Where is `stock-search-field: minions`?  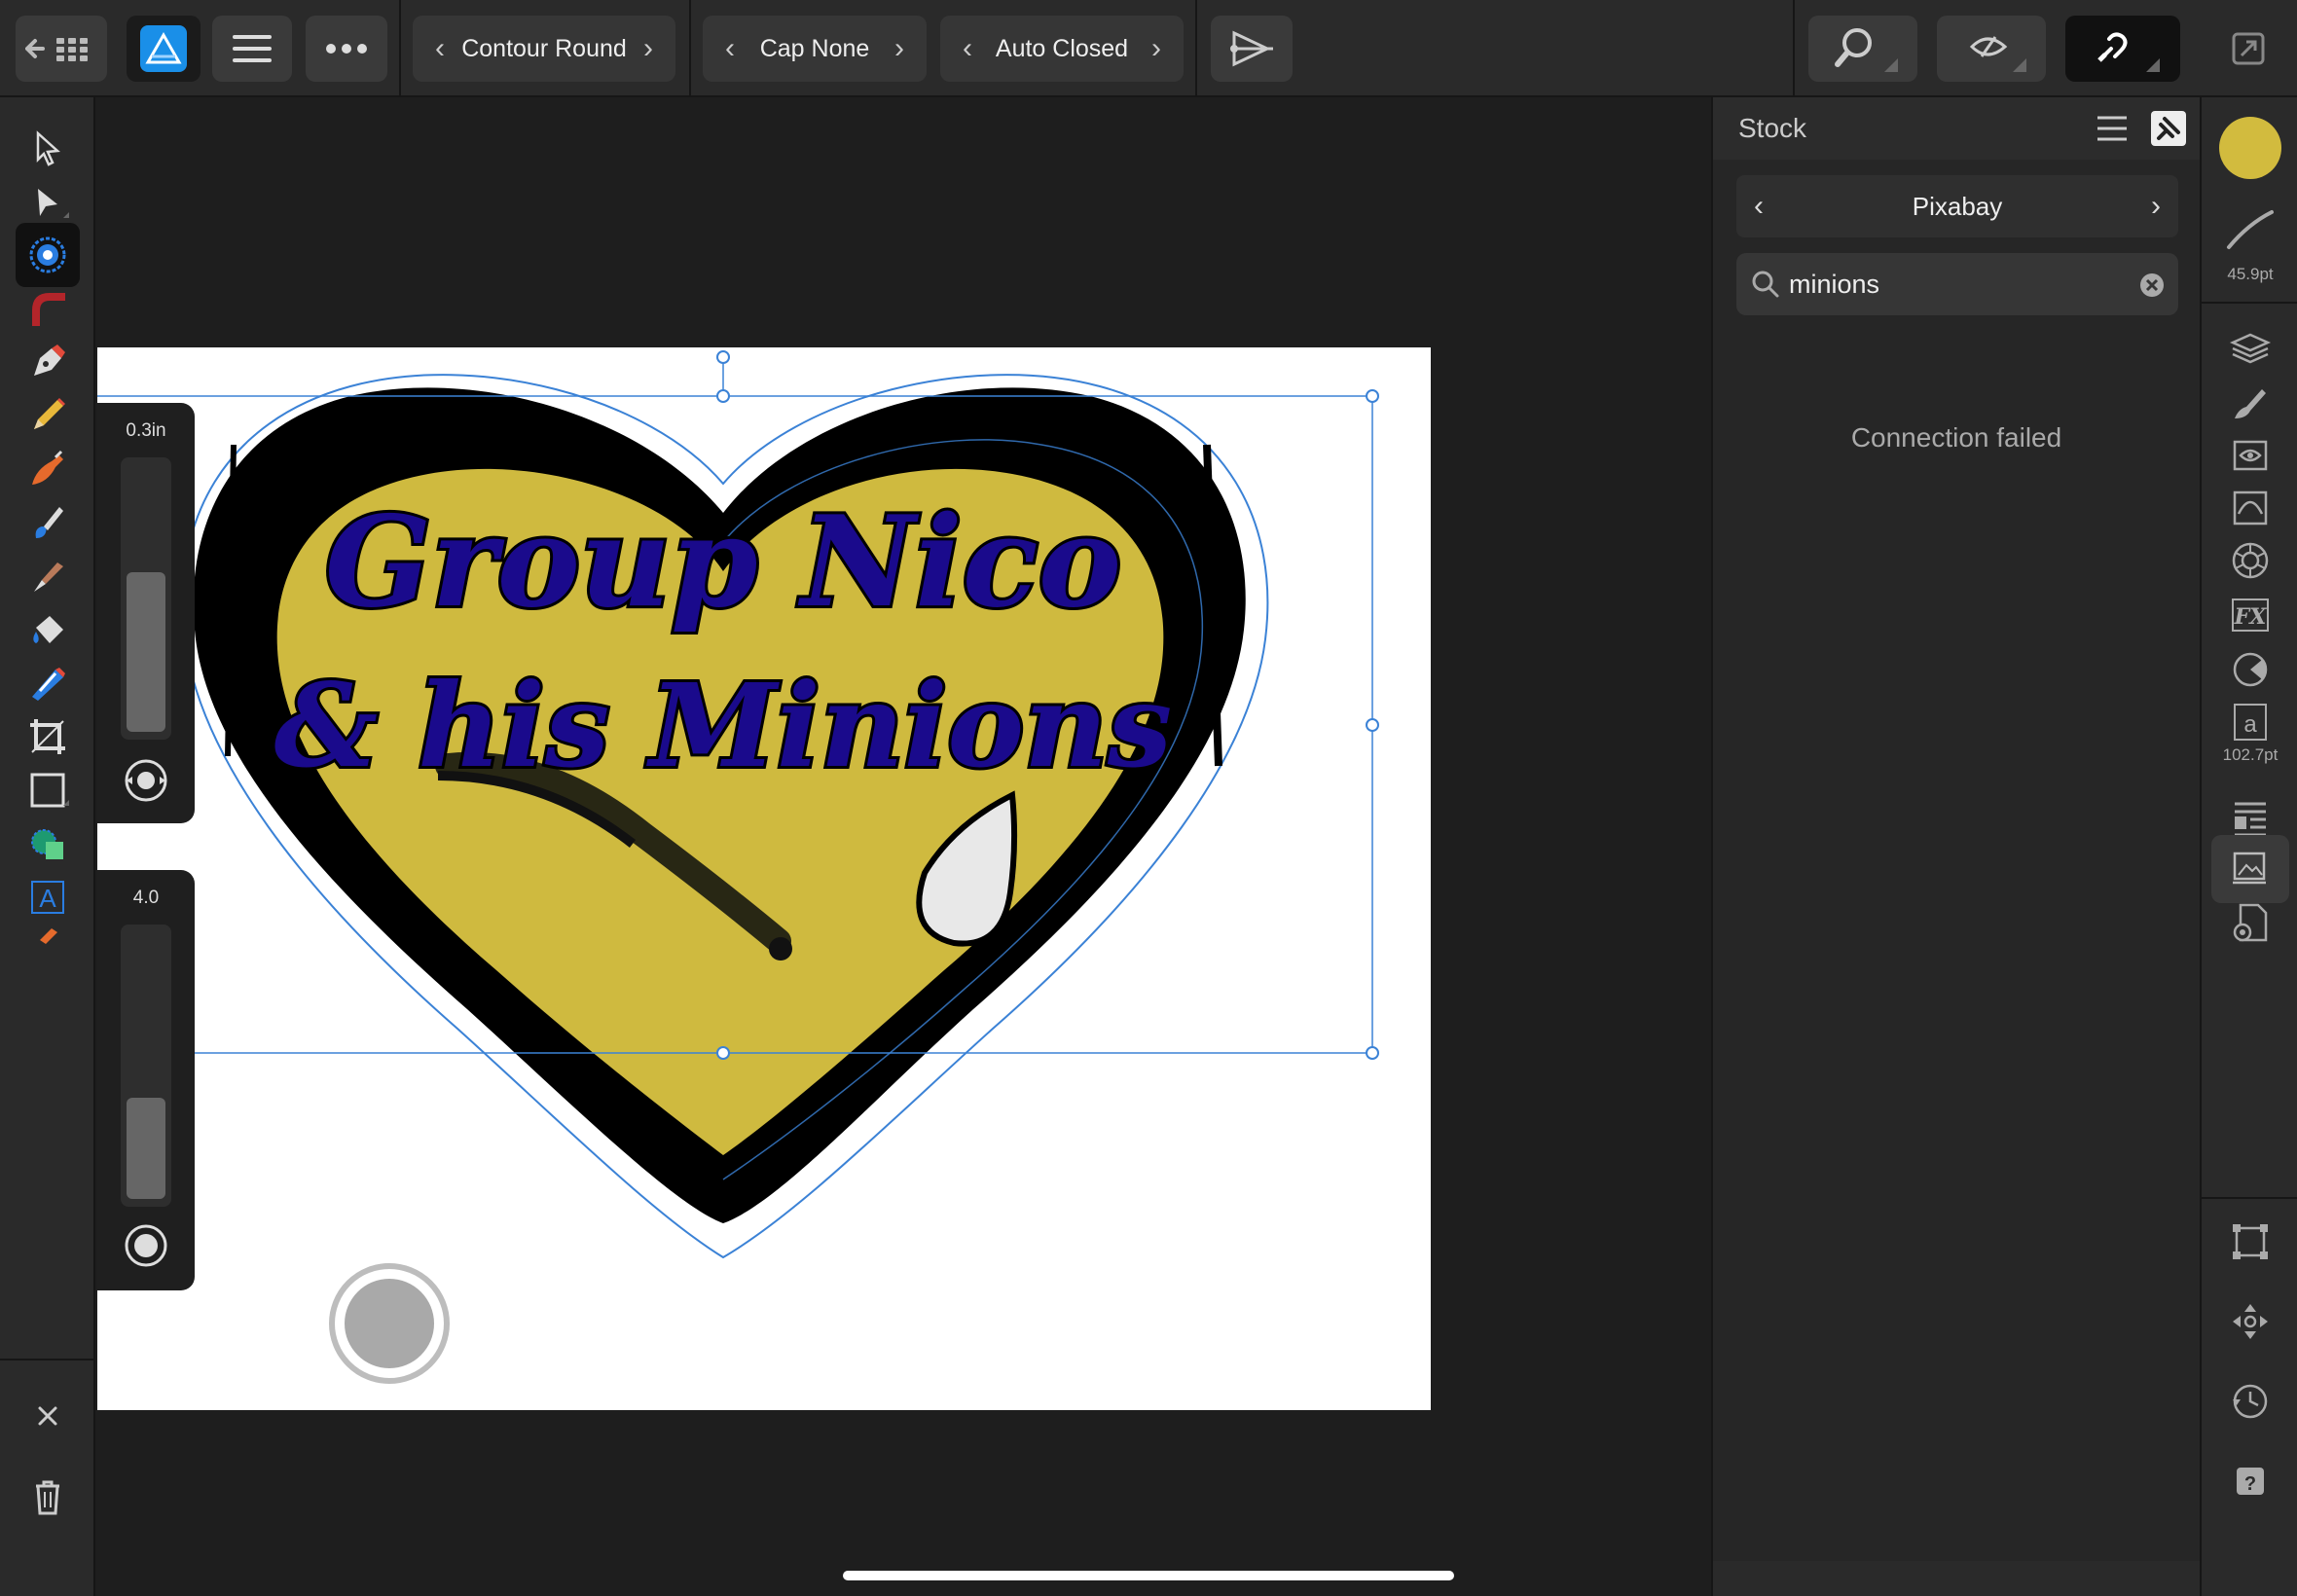
stock-search-field: minions is located at coordinates (1957, 284).